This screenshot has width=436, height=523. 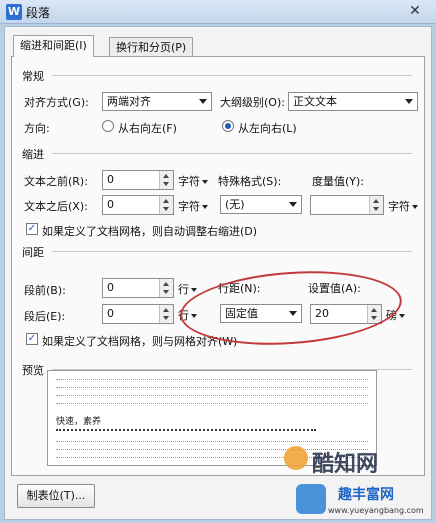 I want to click on indent-after-unit: 字符, so click(x=193, y=206).